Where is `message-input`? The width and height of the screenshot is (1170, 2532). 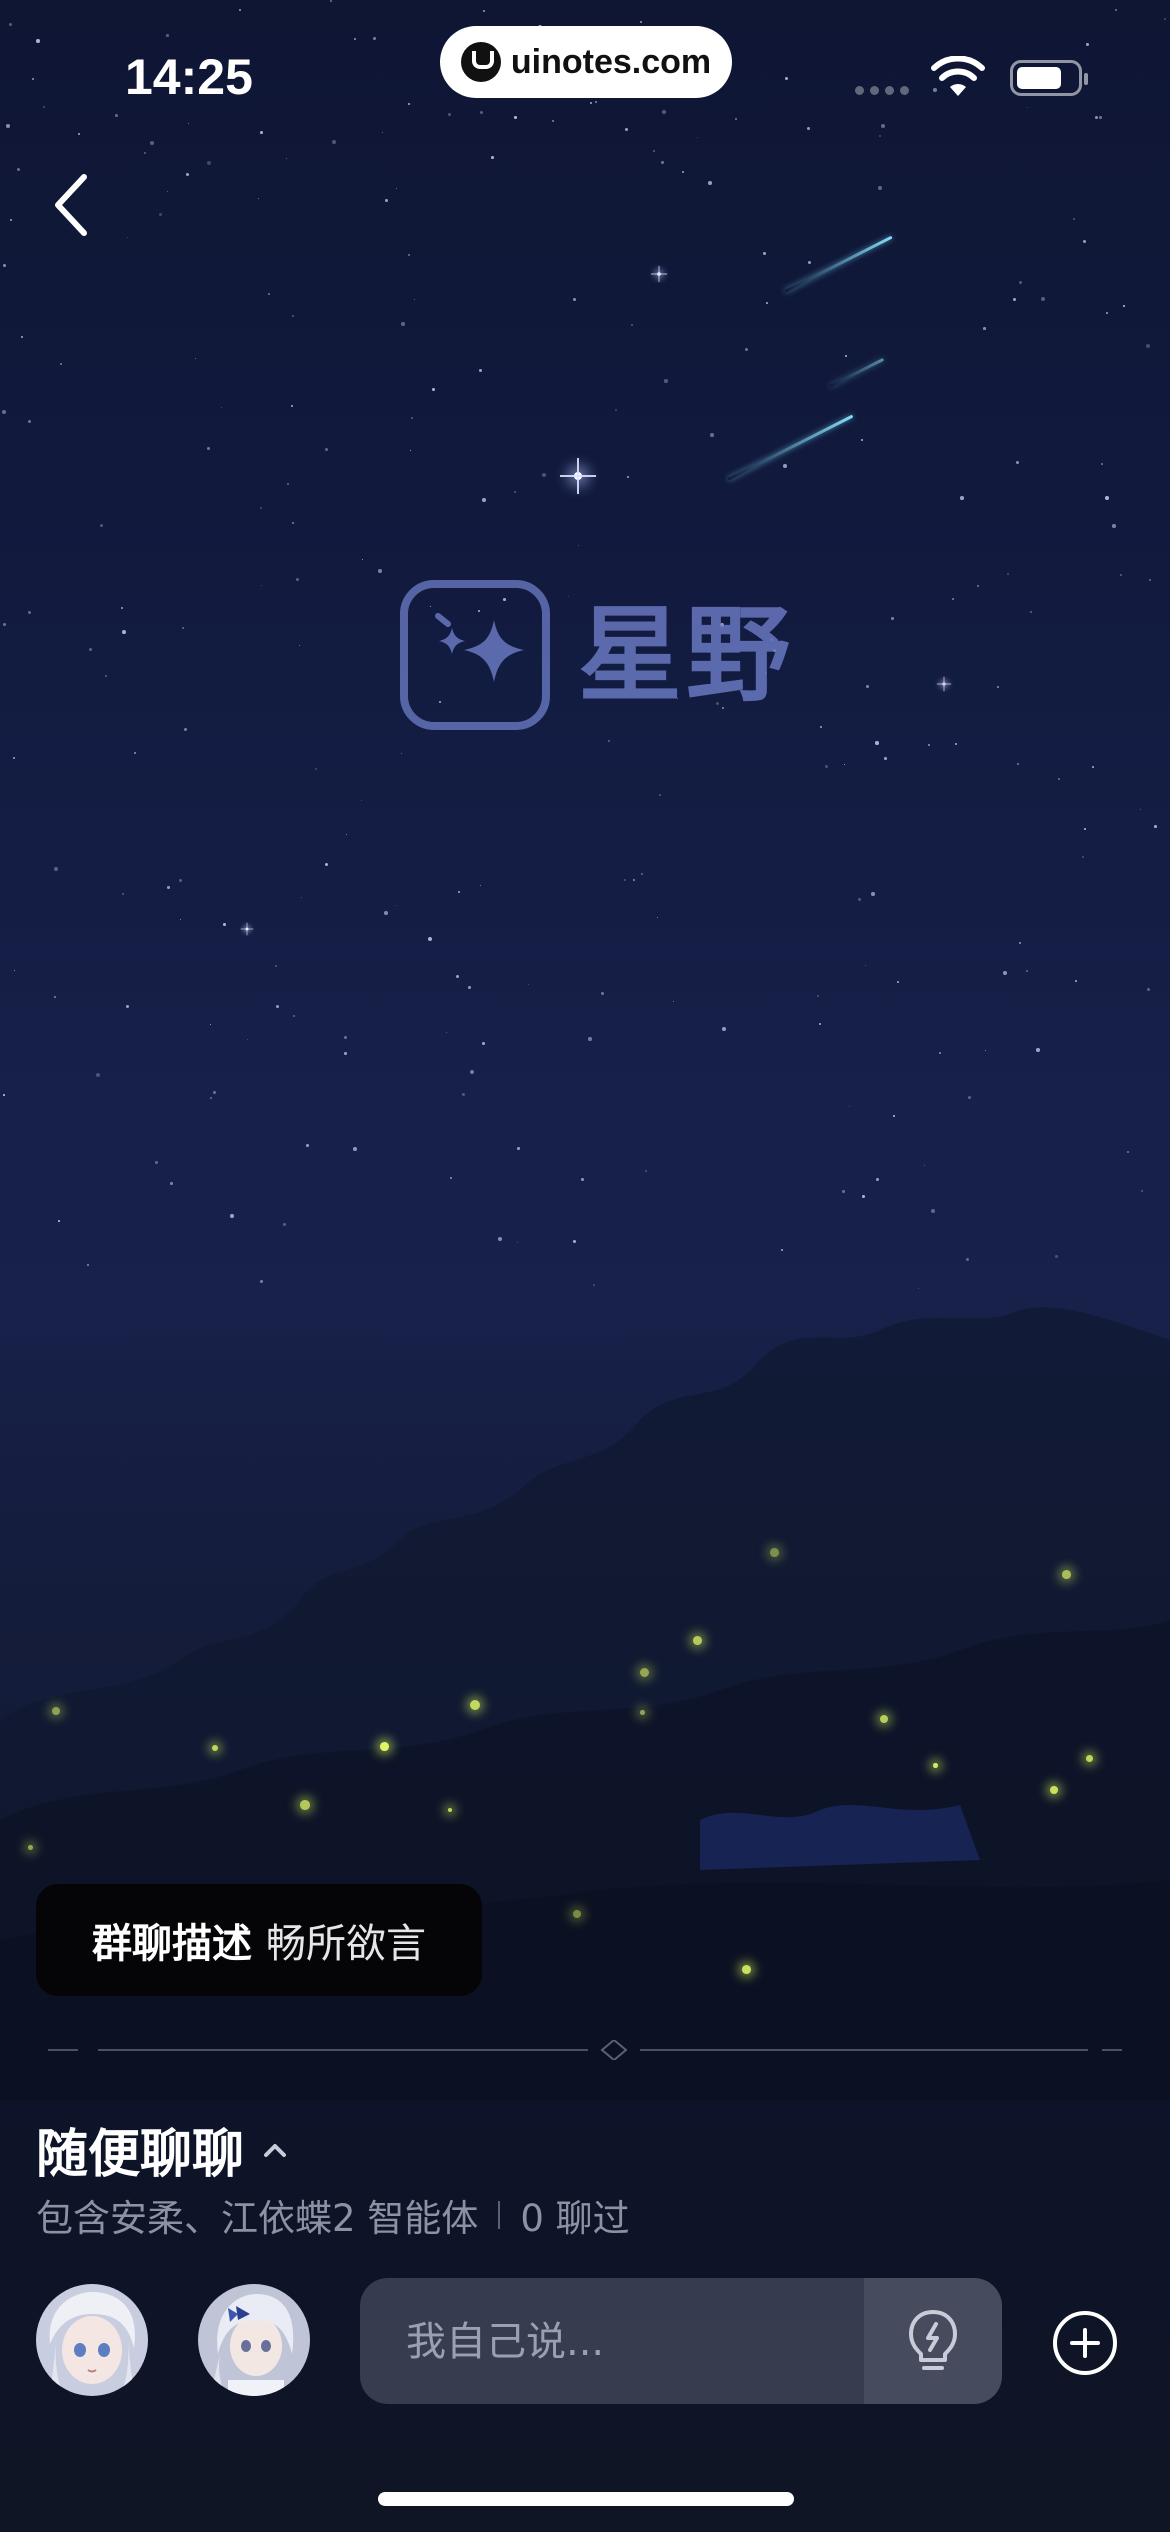 message-input is located at coordinates (626, 2342).